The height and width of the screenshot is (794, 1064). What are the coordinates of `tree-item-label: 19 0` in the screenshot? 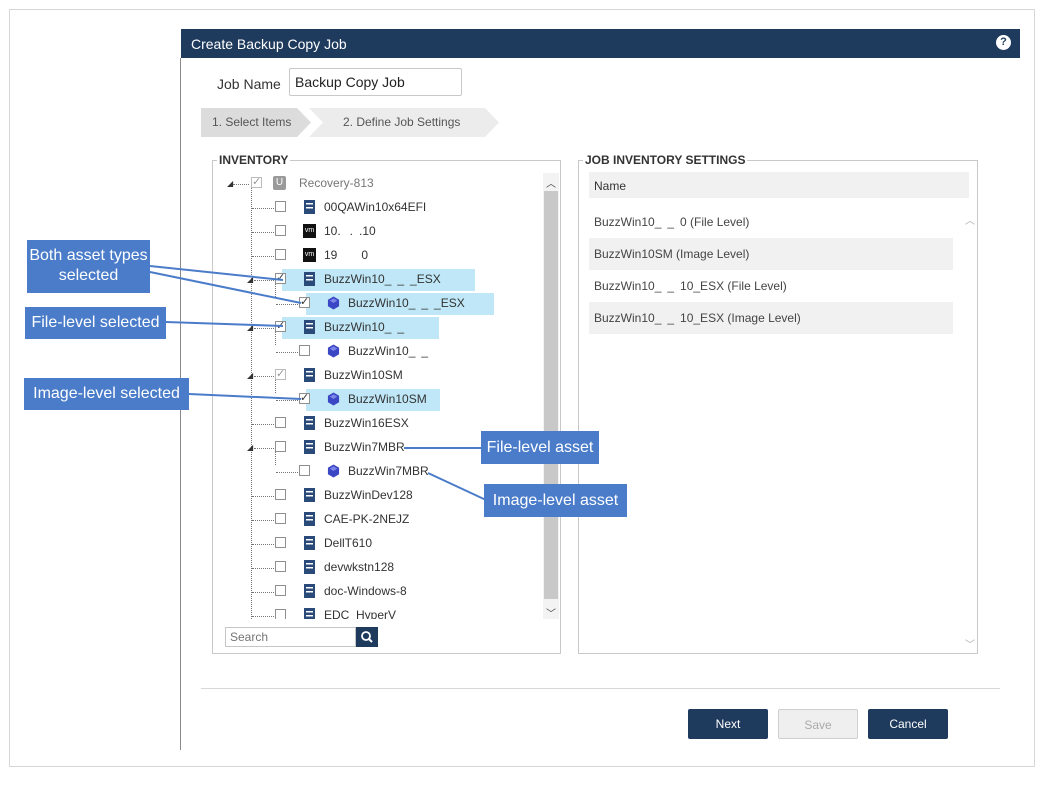 It's located at (346, 255).